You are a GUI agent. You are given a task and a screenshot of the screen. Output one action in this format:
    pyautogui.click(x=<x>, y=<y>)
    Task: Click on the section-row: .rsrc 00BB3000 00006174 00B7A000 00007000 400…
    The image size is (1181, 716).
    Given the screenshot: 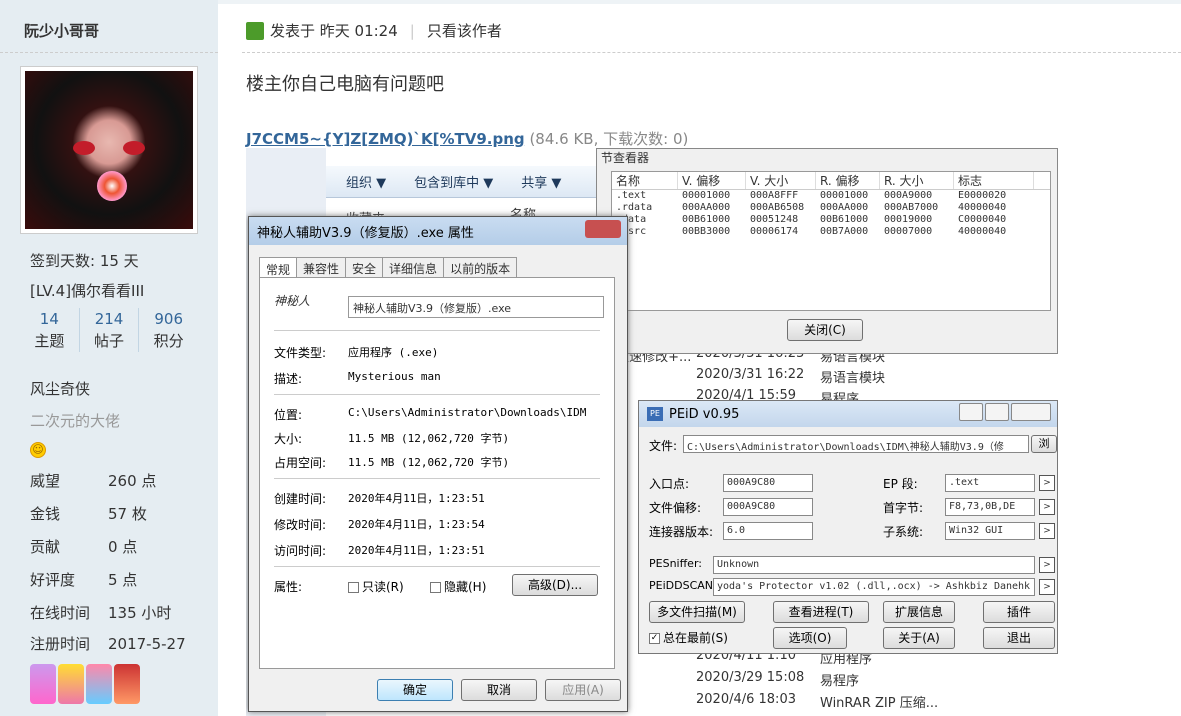 What is the action you would take?
    pyautogui.click(x=831, y=232)
    